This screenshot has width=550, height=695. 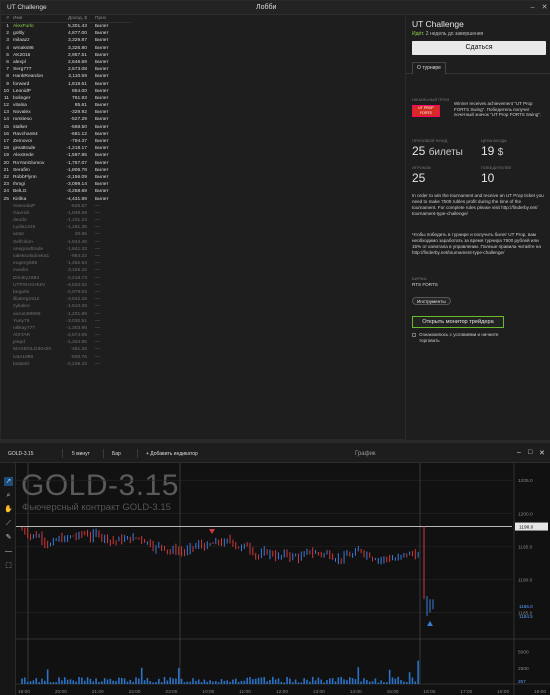 I want to click on table-row: 19 Alextrede -1,597.85 Билет, so click(x=66, y=155).